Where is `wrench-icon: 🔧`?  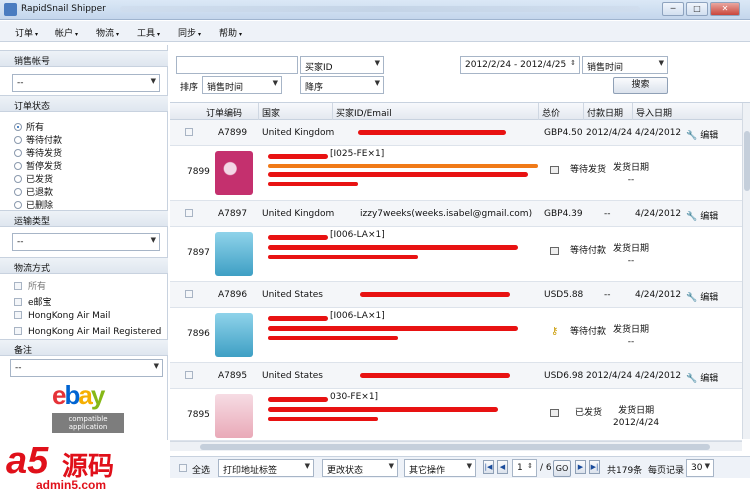 wrench-icon: 🔧 is located at coordinates (692, 136).